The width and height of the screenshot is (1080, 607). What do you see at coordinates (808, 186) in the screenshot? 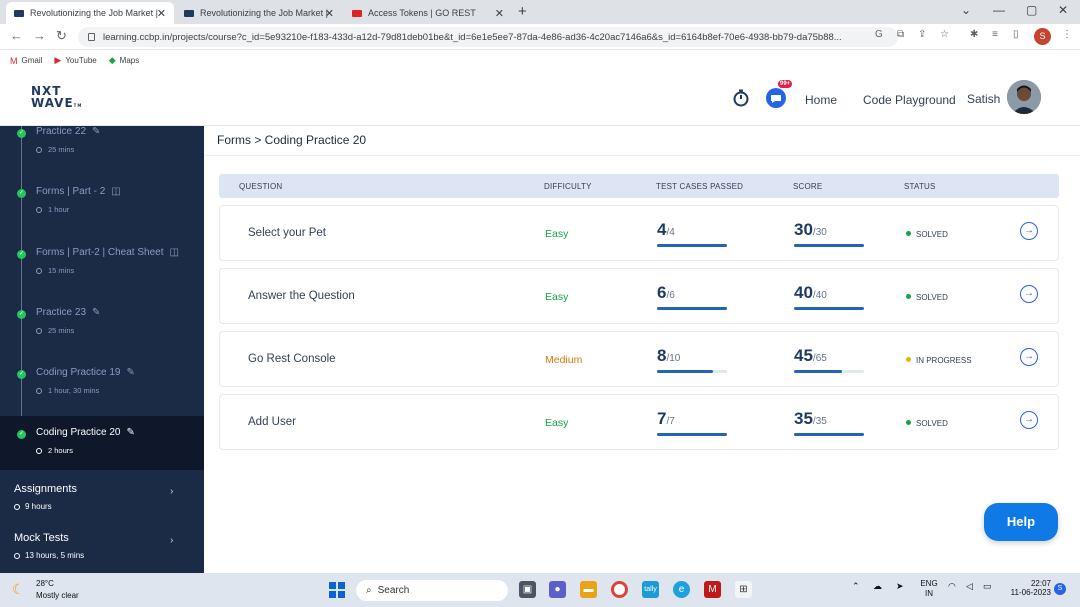
I see `column-header-score: SCORE` at bounding box center [808, 186].